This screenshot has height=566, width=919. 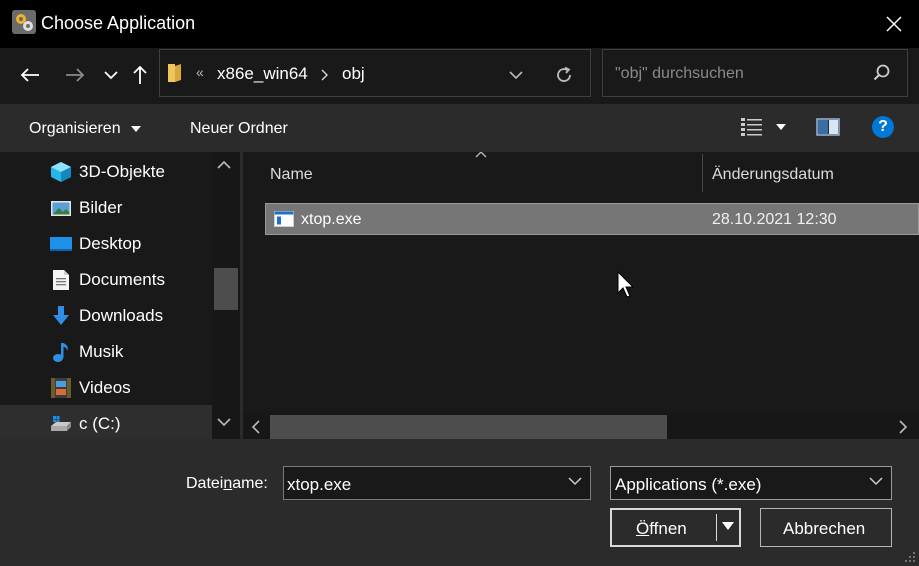 I want to click on search-box: "obj" durchsuchen, so click(x=755, y=73).